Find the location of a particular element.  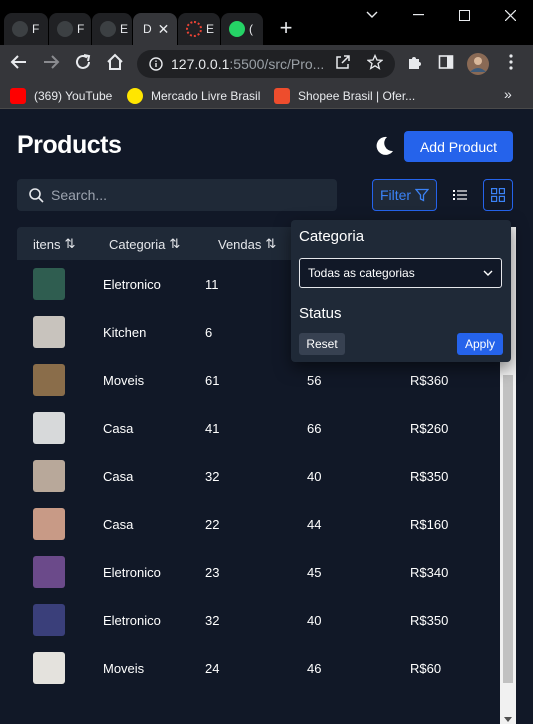

new-tab-button: + is located at coordinates (286, 29).